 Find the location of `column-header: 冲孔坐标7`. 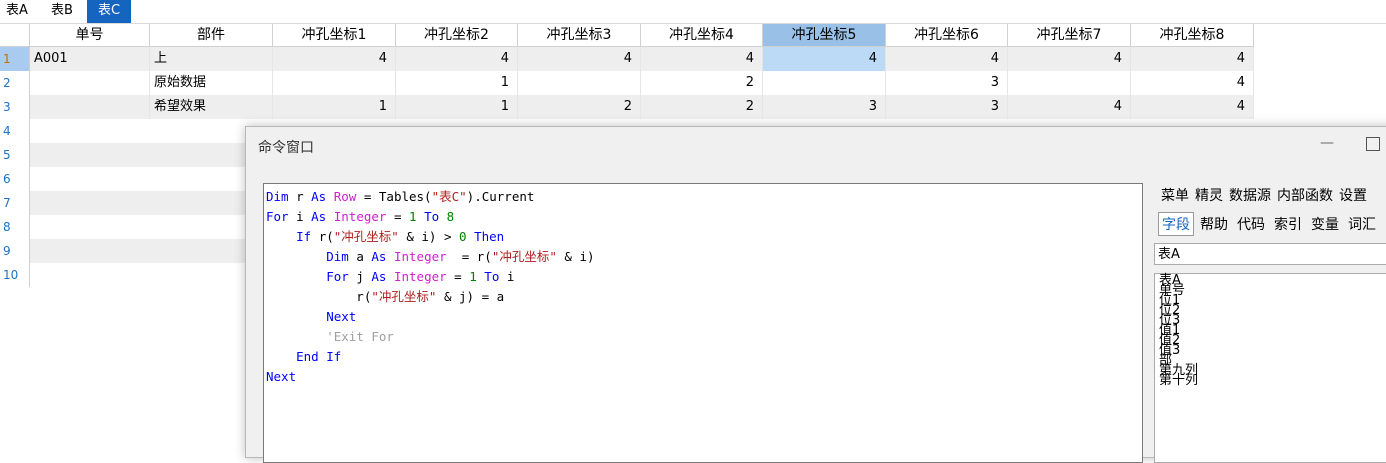

column-header: 冲孔坐标7 is located at coordinates (1069, 35).